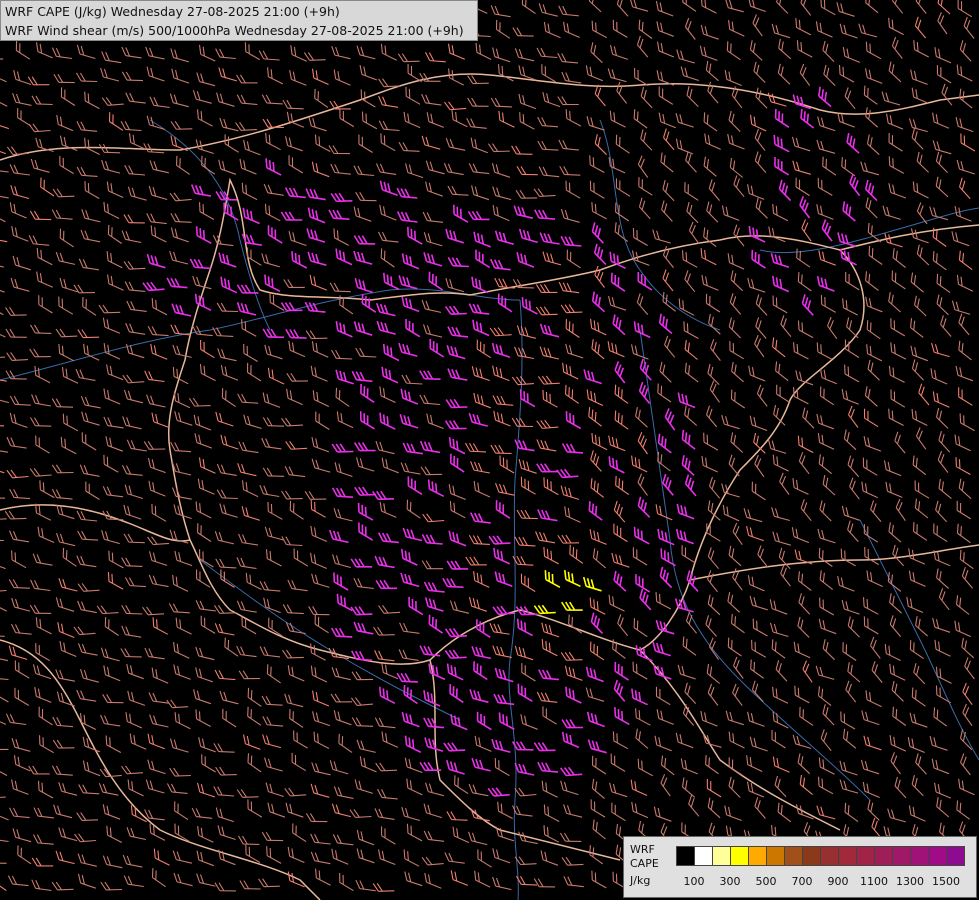  I want to click on legend-tick-label: 300, so click(730, 881).